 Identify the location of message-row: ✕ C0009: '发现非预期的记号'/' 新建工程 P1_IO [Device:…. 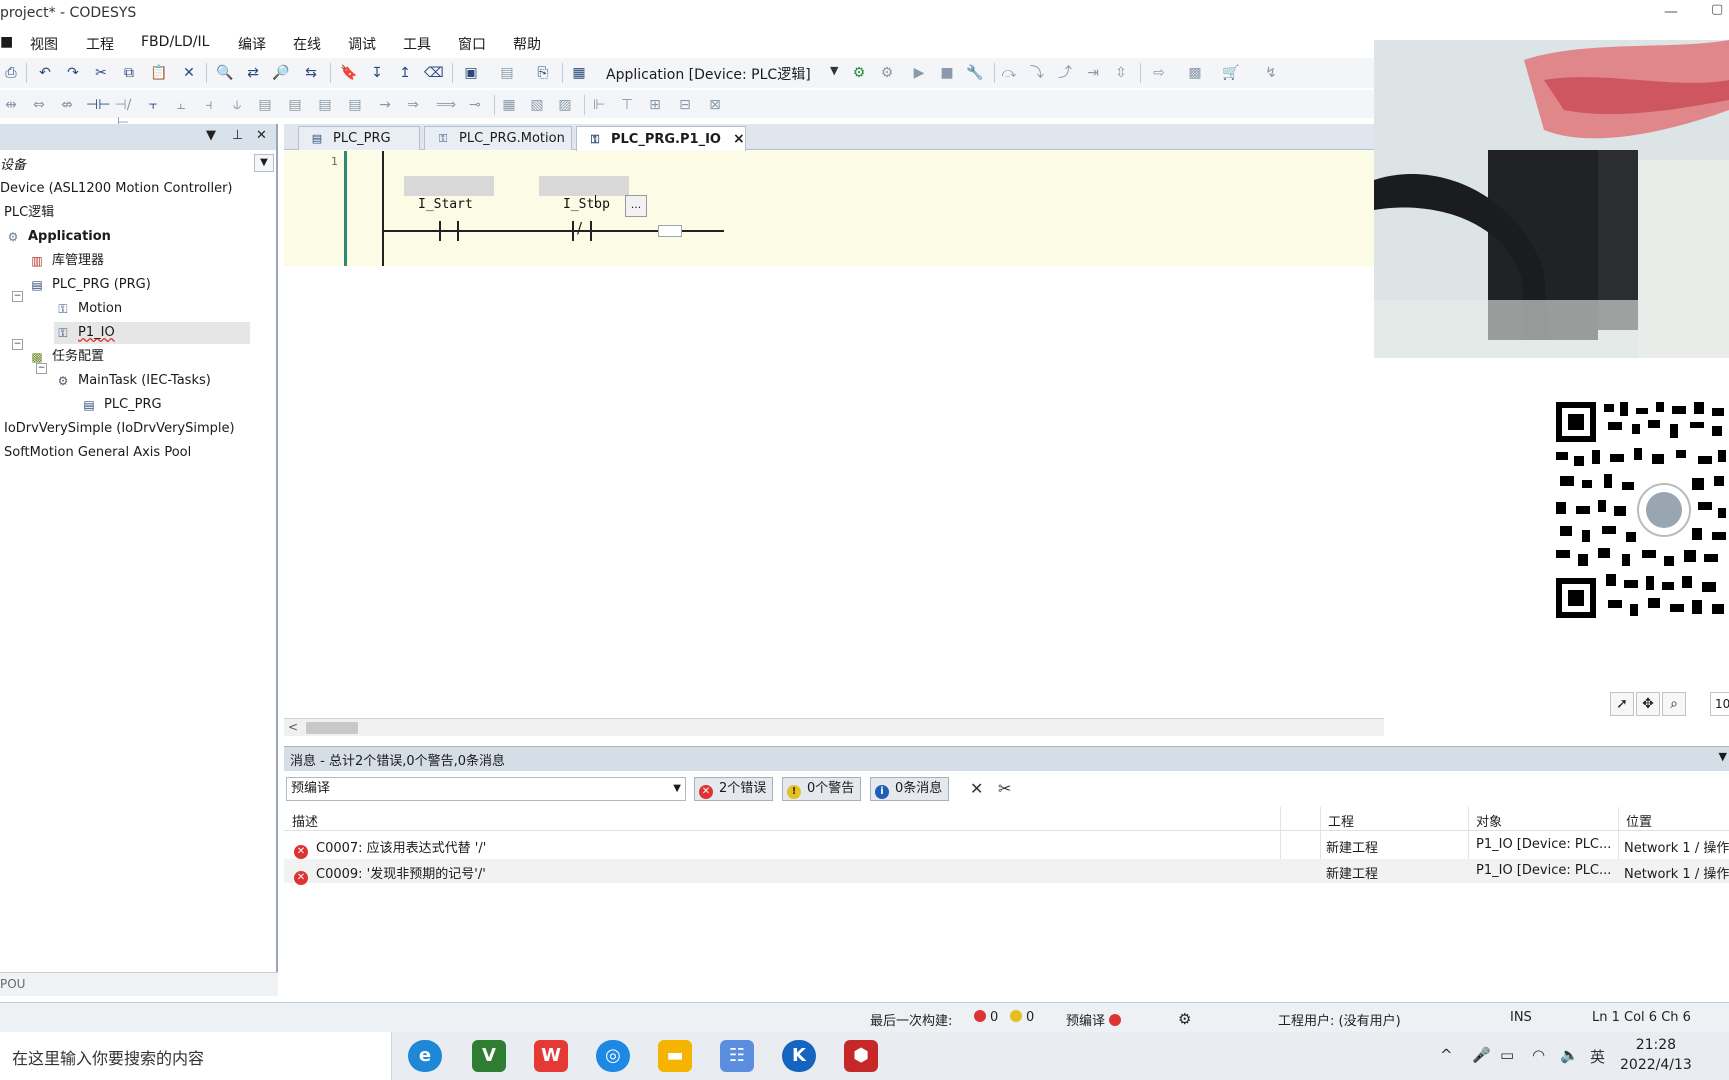
(1006, 872).